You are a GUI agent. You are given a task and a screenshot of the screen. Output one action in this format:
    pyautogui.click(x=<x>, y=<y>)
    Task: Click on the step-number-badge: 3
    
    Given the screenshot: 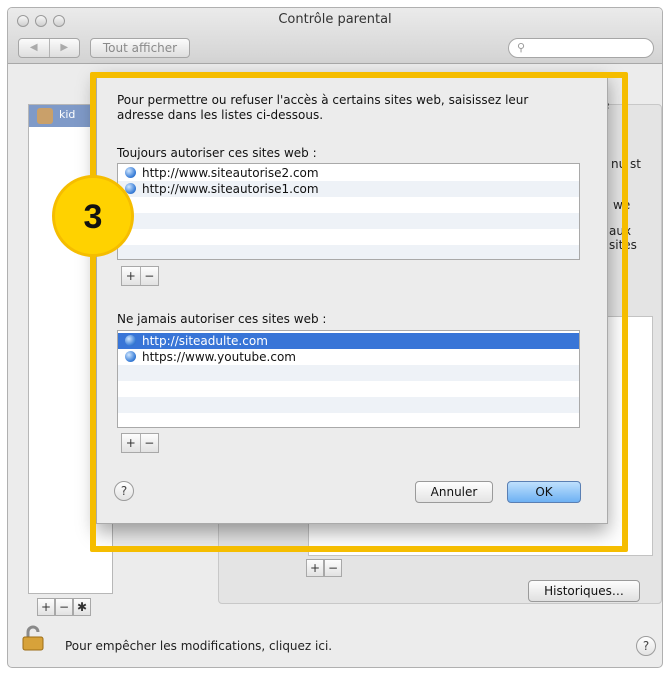 What is the action you would take?
    pyautogui.click(x=93, y=216)
    